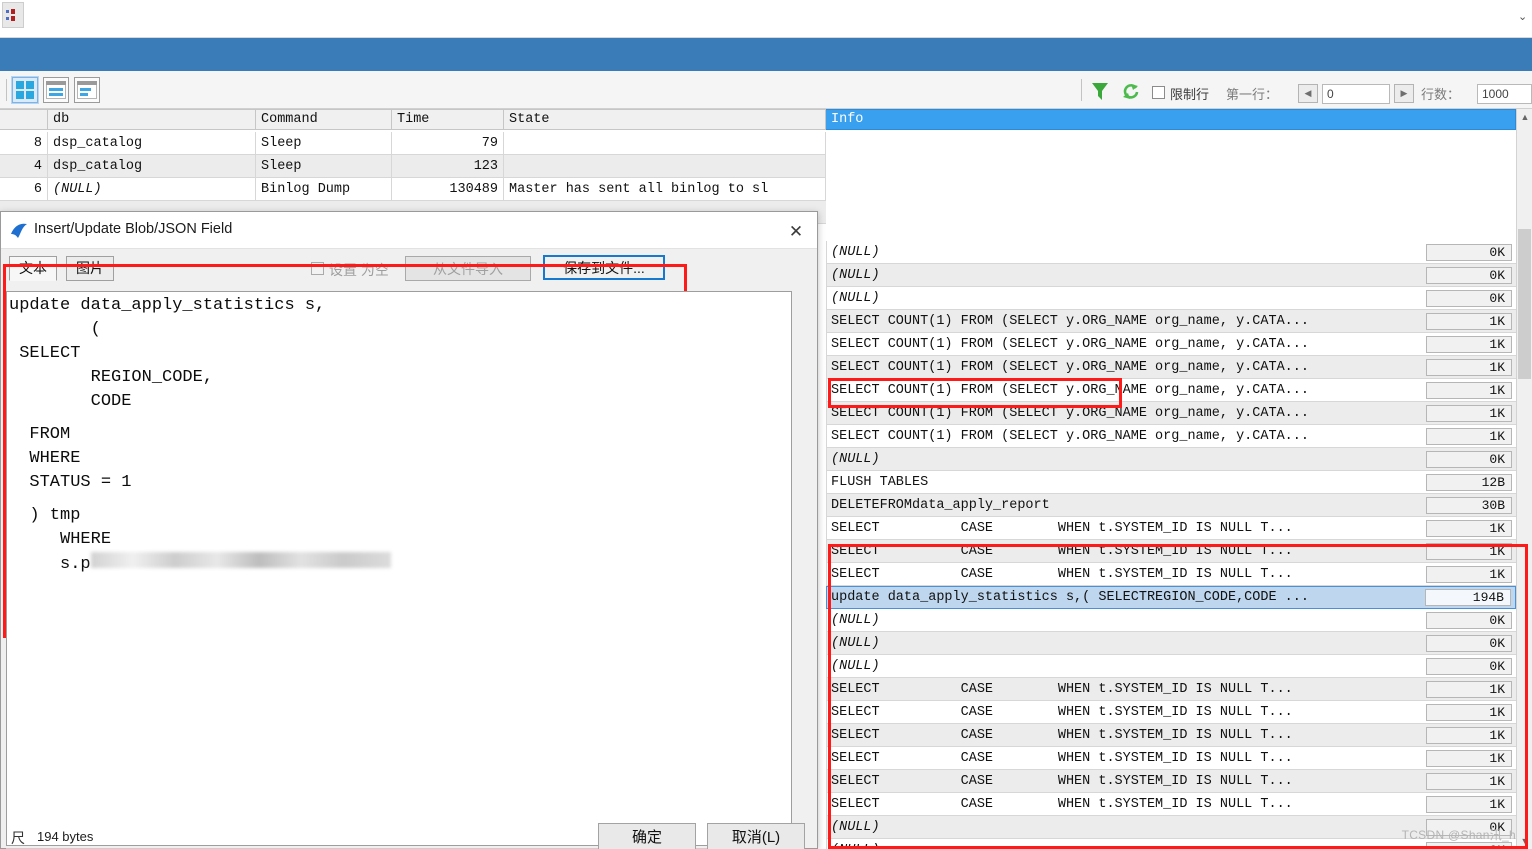 The image size is (1532, 849). I want to click on column-header-rownum, so click(24, 119).